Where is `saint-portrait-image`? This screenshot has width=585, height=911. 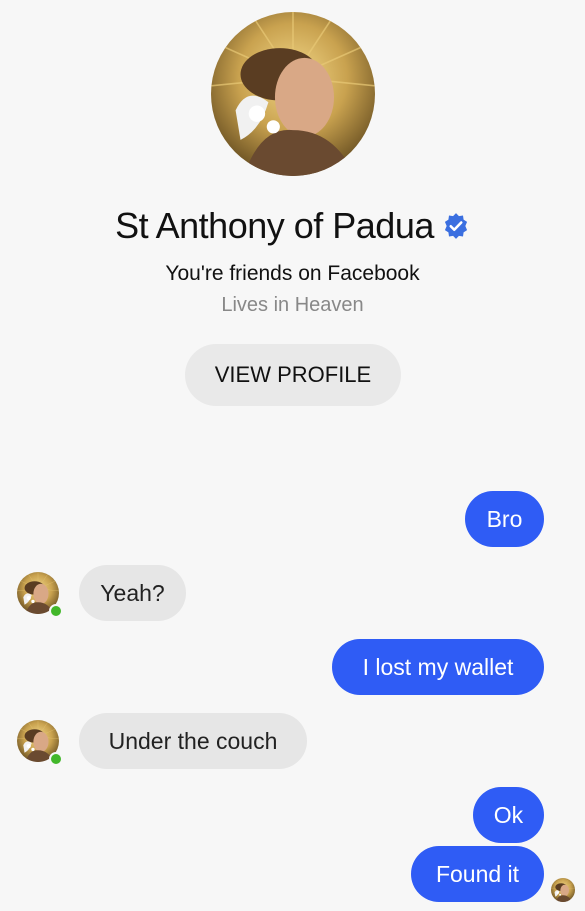
saint-portrait-image is located at coordinates (293, 94).